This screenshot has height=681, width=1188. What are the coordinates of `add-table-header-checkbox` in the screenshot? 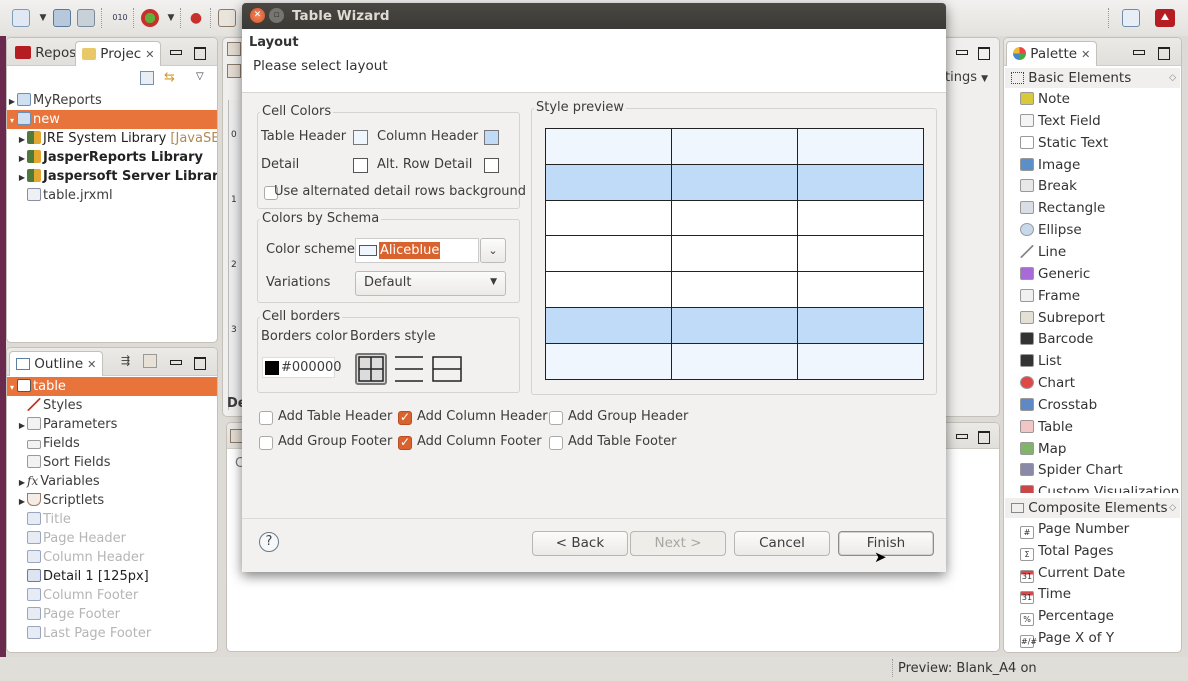 It's located at (266, 418).